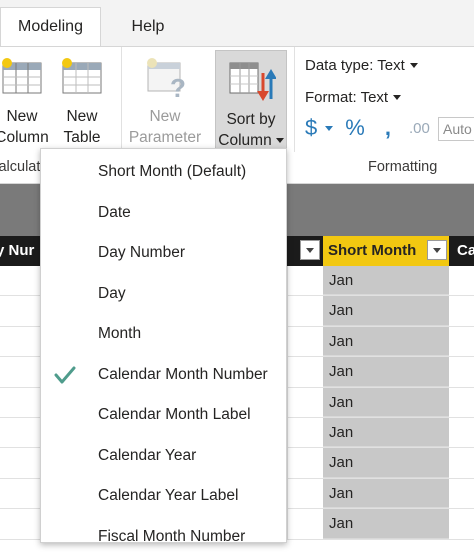  I want to click on new-column-button: New Column, so click(25, 97).